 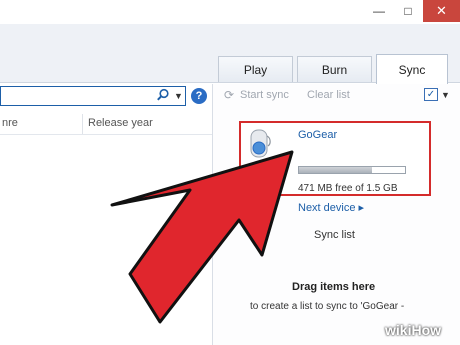 I want to click on help-icon: ?, so click(x=199, y=96).